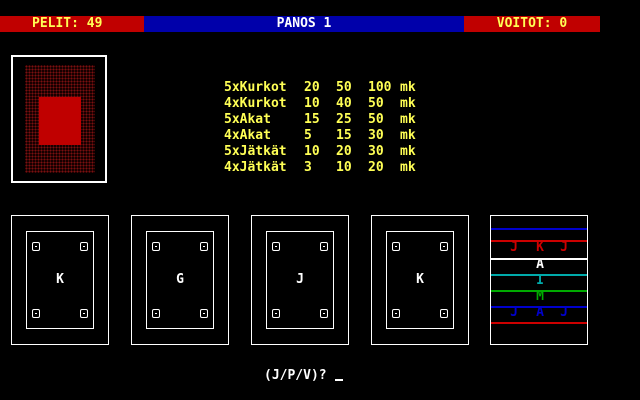 This screenshot has height=400, width=640. Describe the element at coordinates (344, 119) in the screenshot. I see `pay-value: 25` at that location.